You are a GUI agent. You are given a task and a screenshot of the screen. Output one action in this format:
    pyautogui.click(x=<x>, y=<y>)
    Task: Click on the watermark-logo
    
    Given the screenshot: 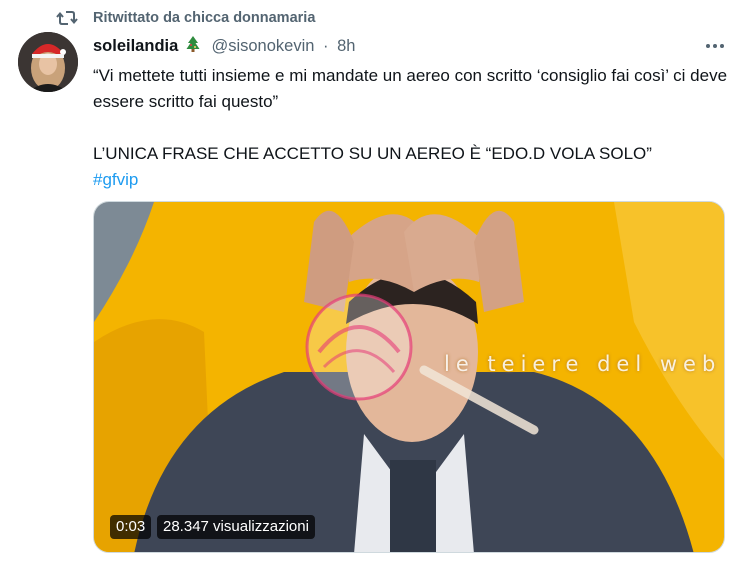 What is the action you would take?
    pyautogui.click(x=359, y=347)
    